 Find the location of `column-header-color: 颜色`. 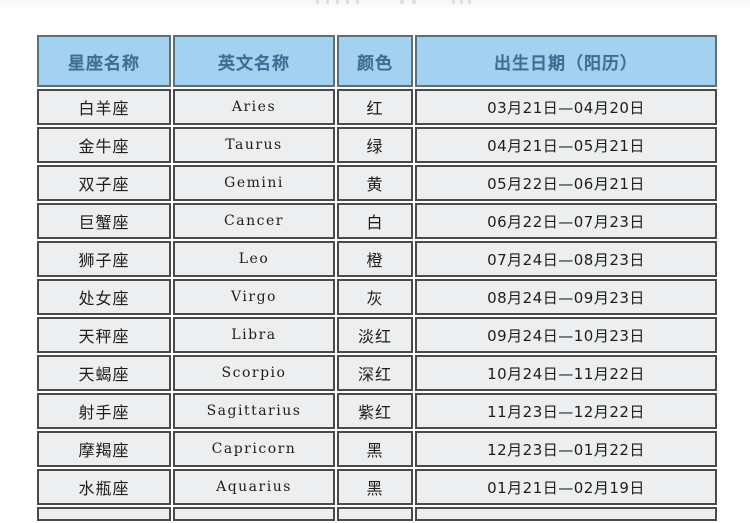

column-header-color: 颜色 is located at coordinates (375, 61).